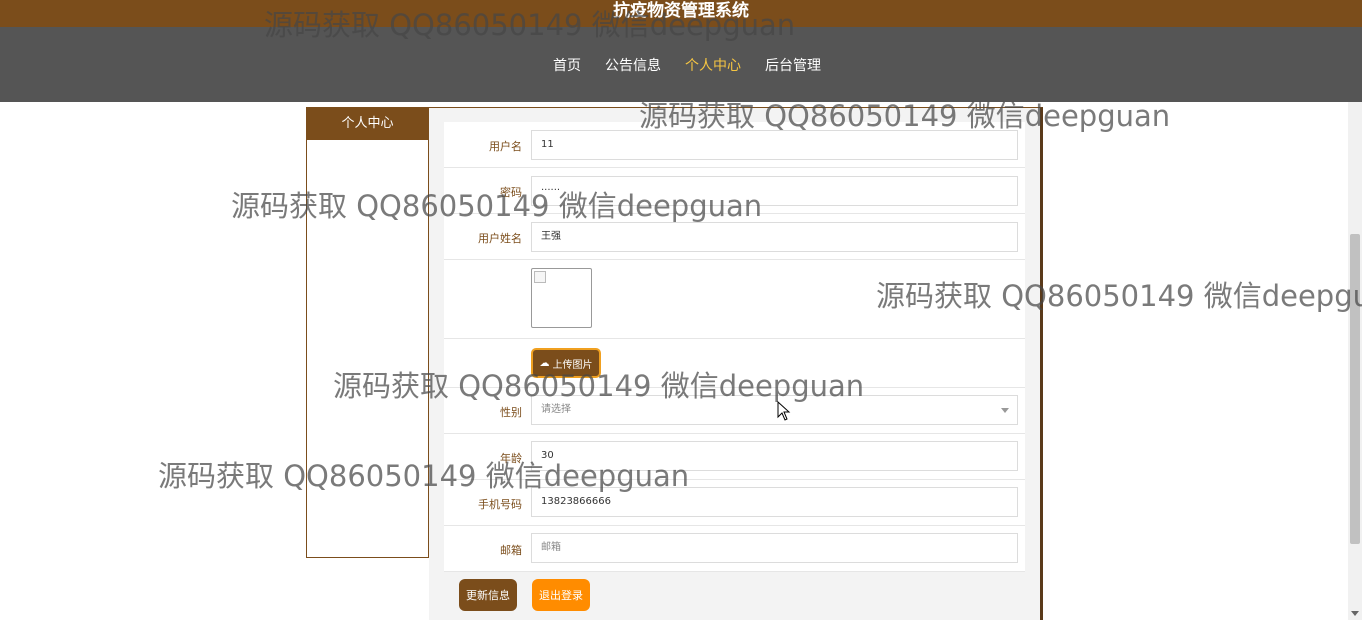  Describe the element at coordinates (774, 410) in the screenshot. I see `gender-select: 请选择` at that location.